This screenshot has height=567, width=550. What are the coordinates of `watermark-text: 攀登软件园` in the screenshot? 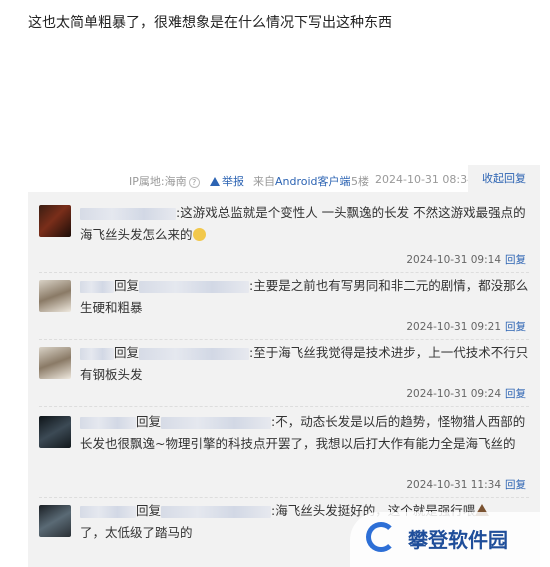 It's located at (458, 540).